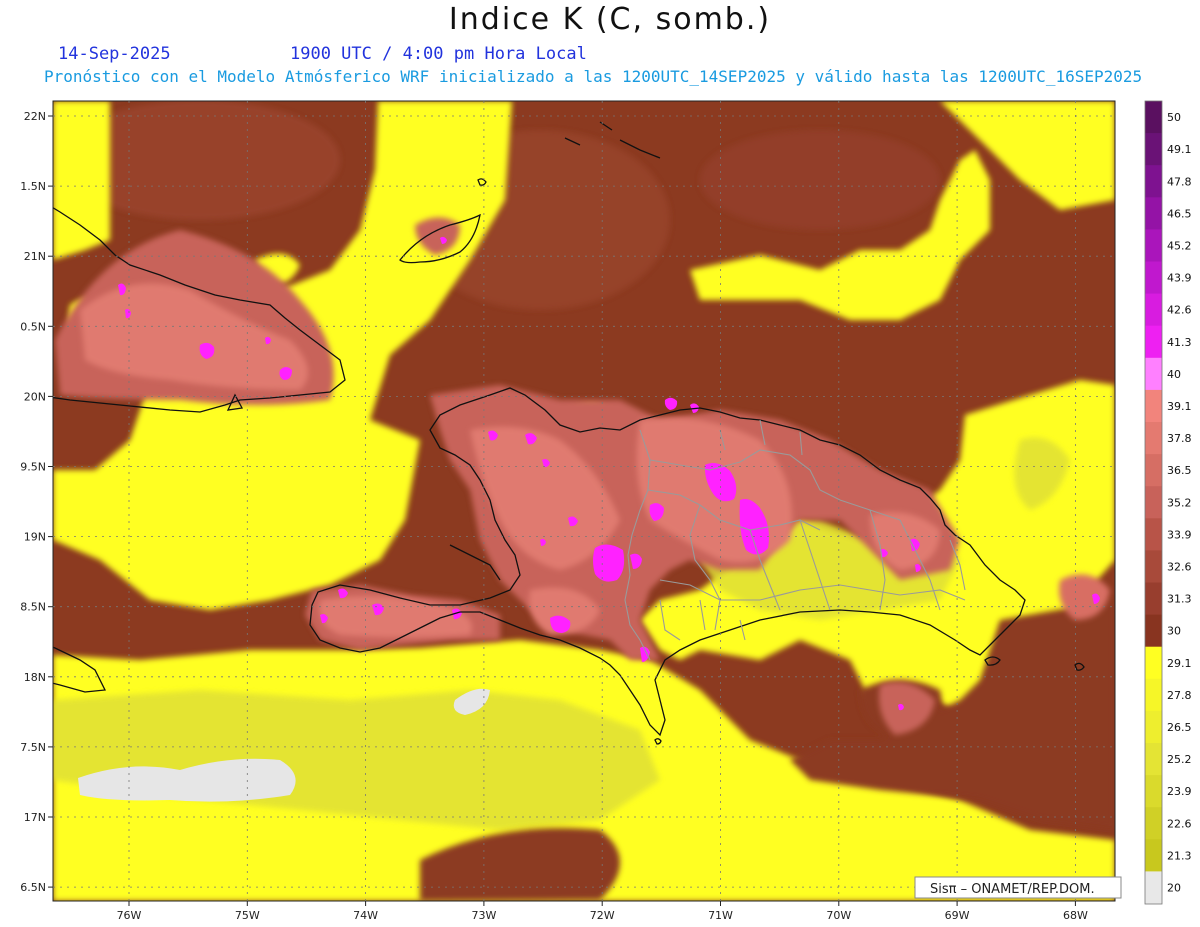  What do you see at coordinates (1179, 855) in the screenshot?
I see `colorbar-label: 21.3` at bounding box center [1179, 855].